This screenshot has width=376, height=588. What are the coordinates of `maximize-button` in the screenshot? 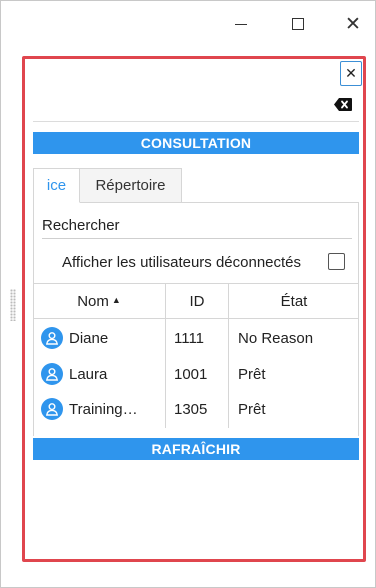 It's located at (298, 24).